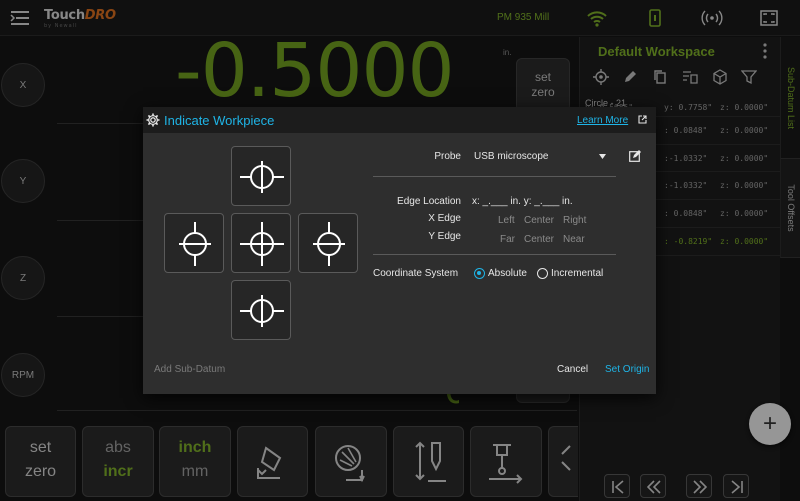  Describe the element at coordinates (511, 156) in the screenshot. I see `probe-select: USB microscope` at that location.